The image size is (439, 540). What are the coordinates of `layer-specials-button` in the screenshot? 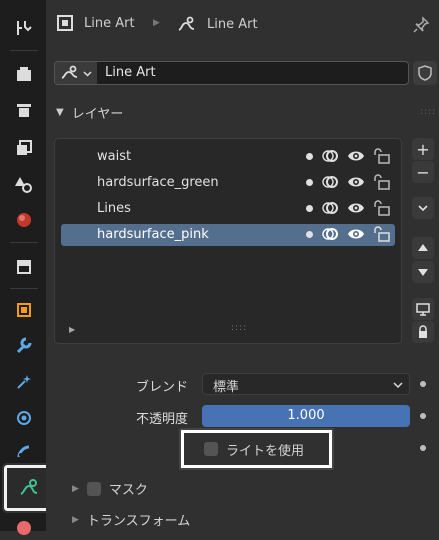 It's located at (423, 208).